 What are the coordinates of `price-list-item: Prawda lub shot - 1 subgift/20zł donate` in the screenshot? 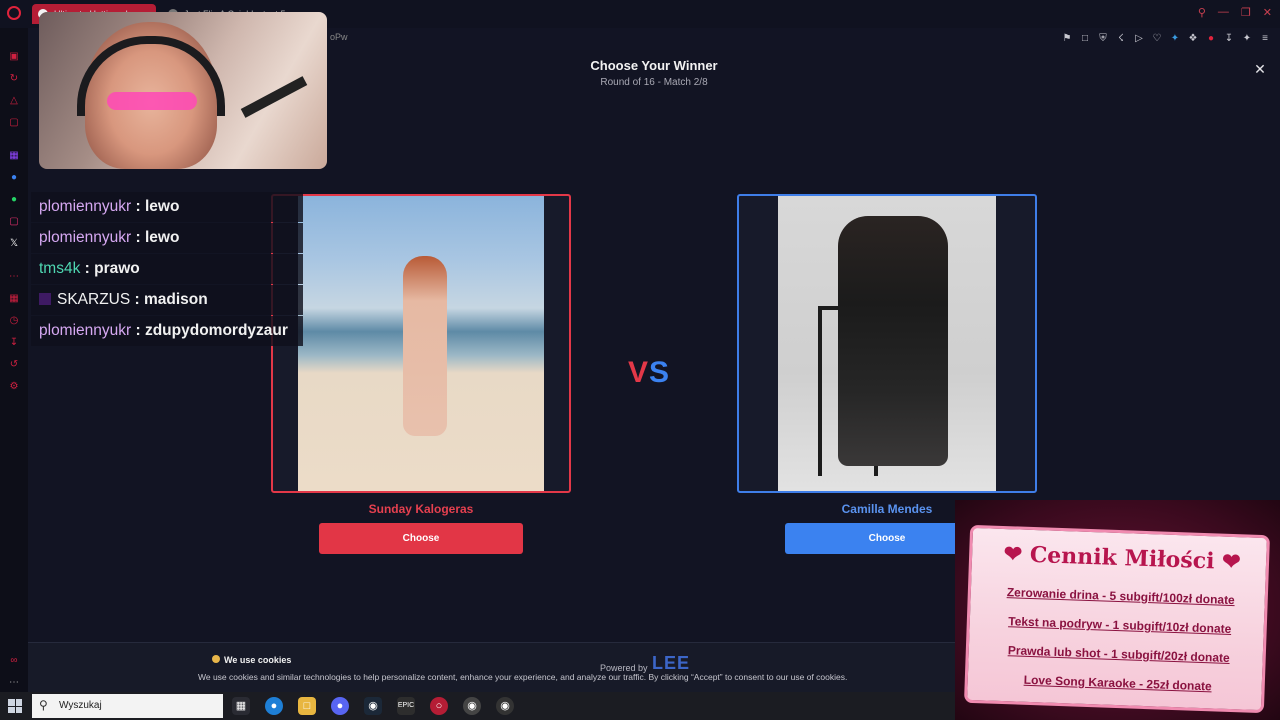 It's located at (1118, 654).